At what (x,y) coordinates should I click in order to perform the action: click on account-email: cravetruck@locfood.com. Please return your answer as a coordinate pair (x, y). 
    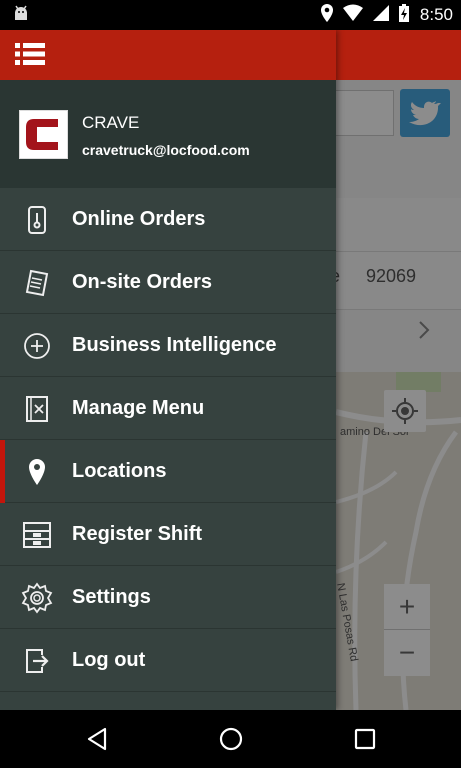
    Looking at the image, I should click on (166, 150).